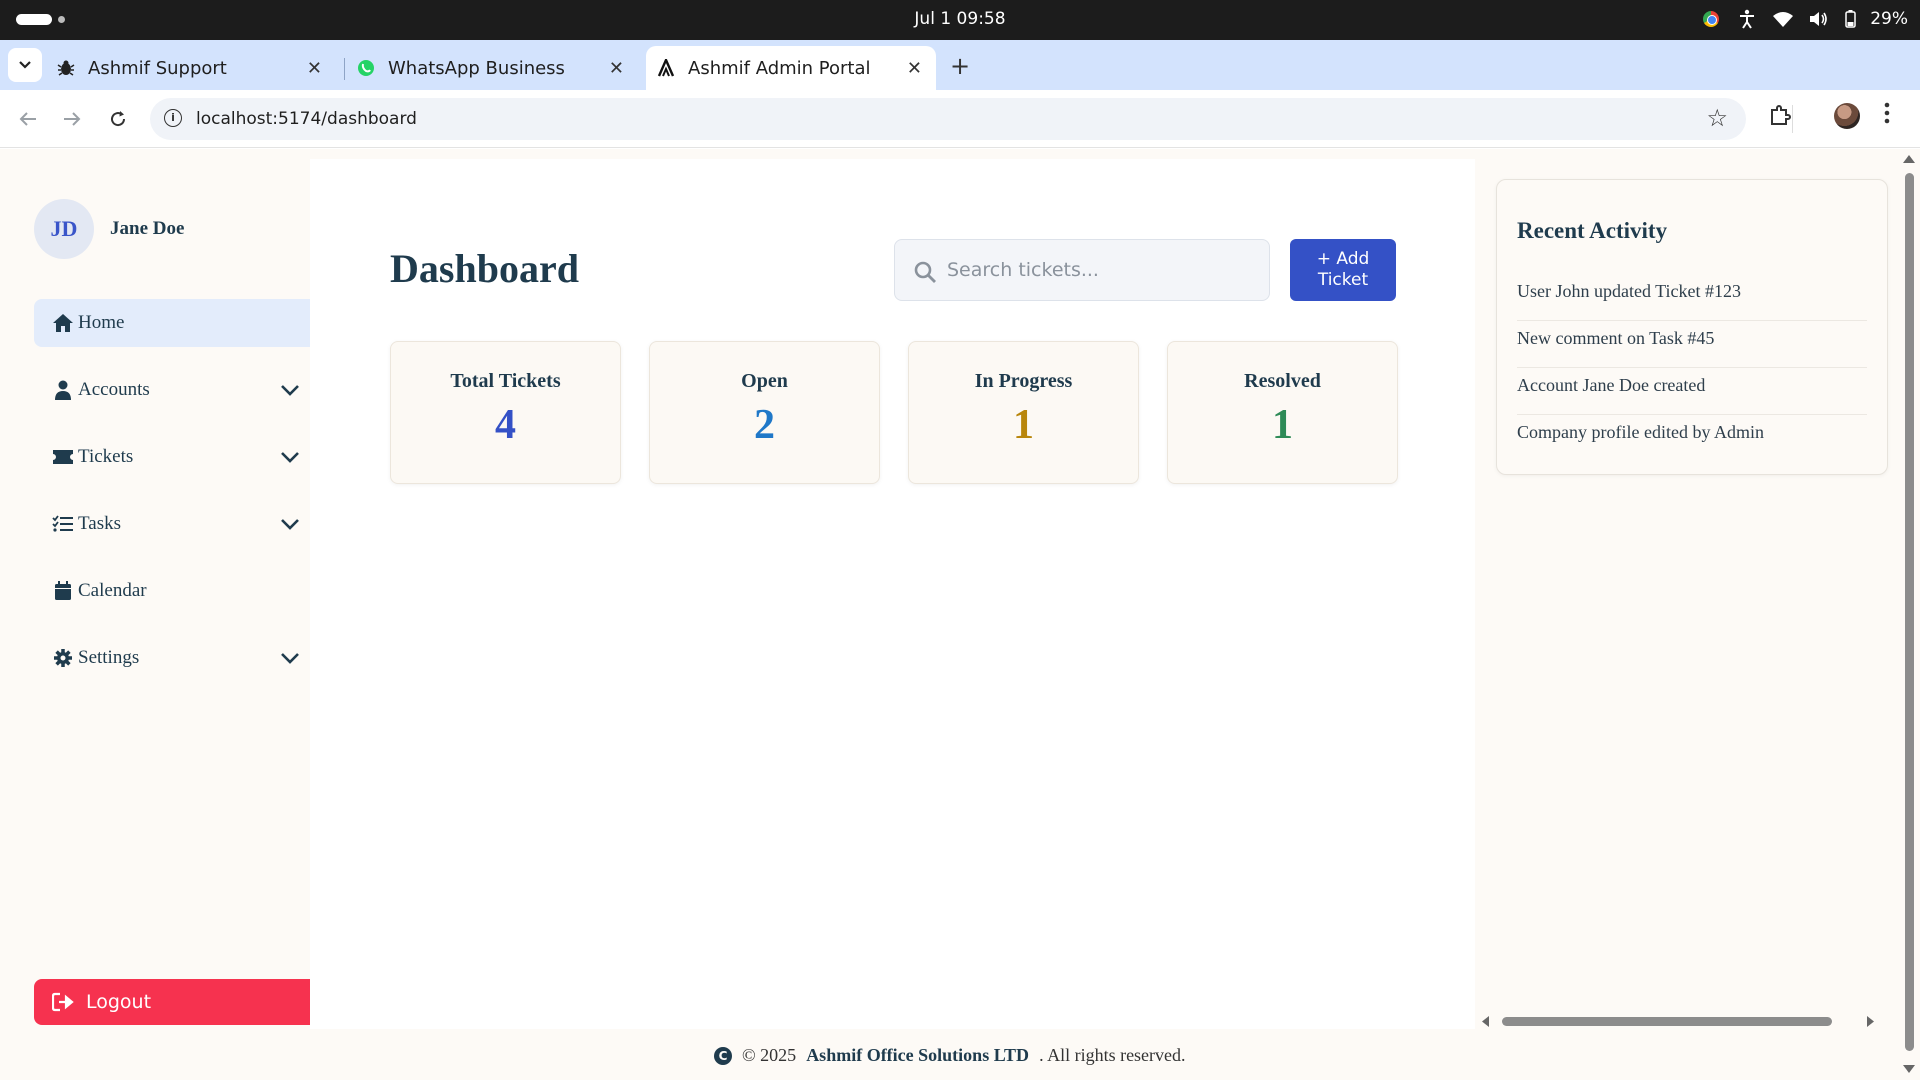 This screenshot has height=1080, width=1920. What do you see at coordinates (1282, 381) in the screenshot?
I see `stat-label: Resolved` at bounding box center [1282, 381].